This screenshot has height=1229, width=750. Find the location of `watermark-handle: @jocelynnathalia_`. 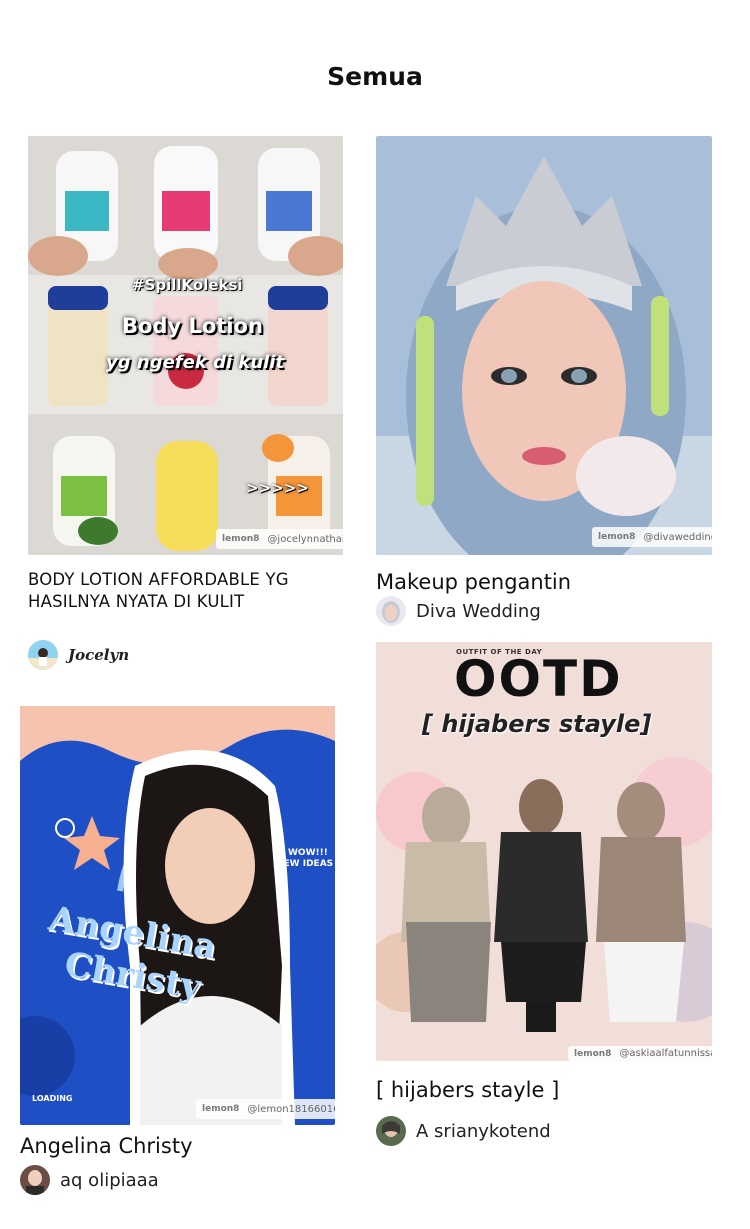

watermark-handle: @jocelynnathalia_ is located at coordinates (305, 539).